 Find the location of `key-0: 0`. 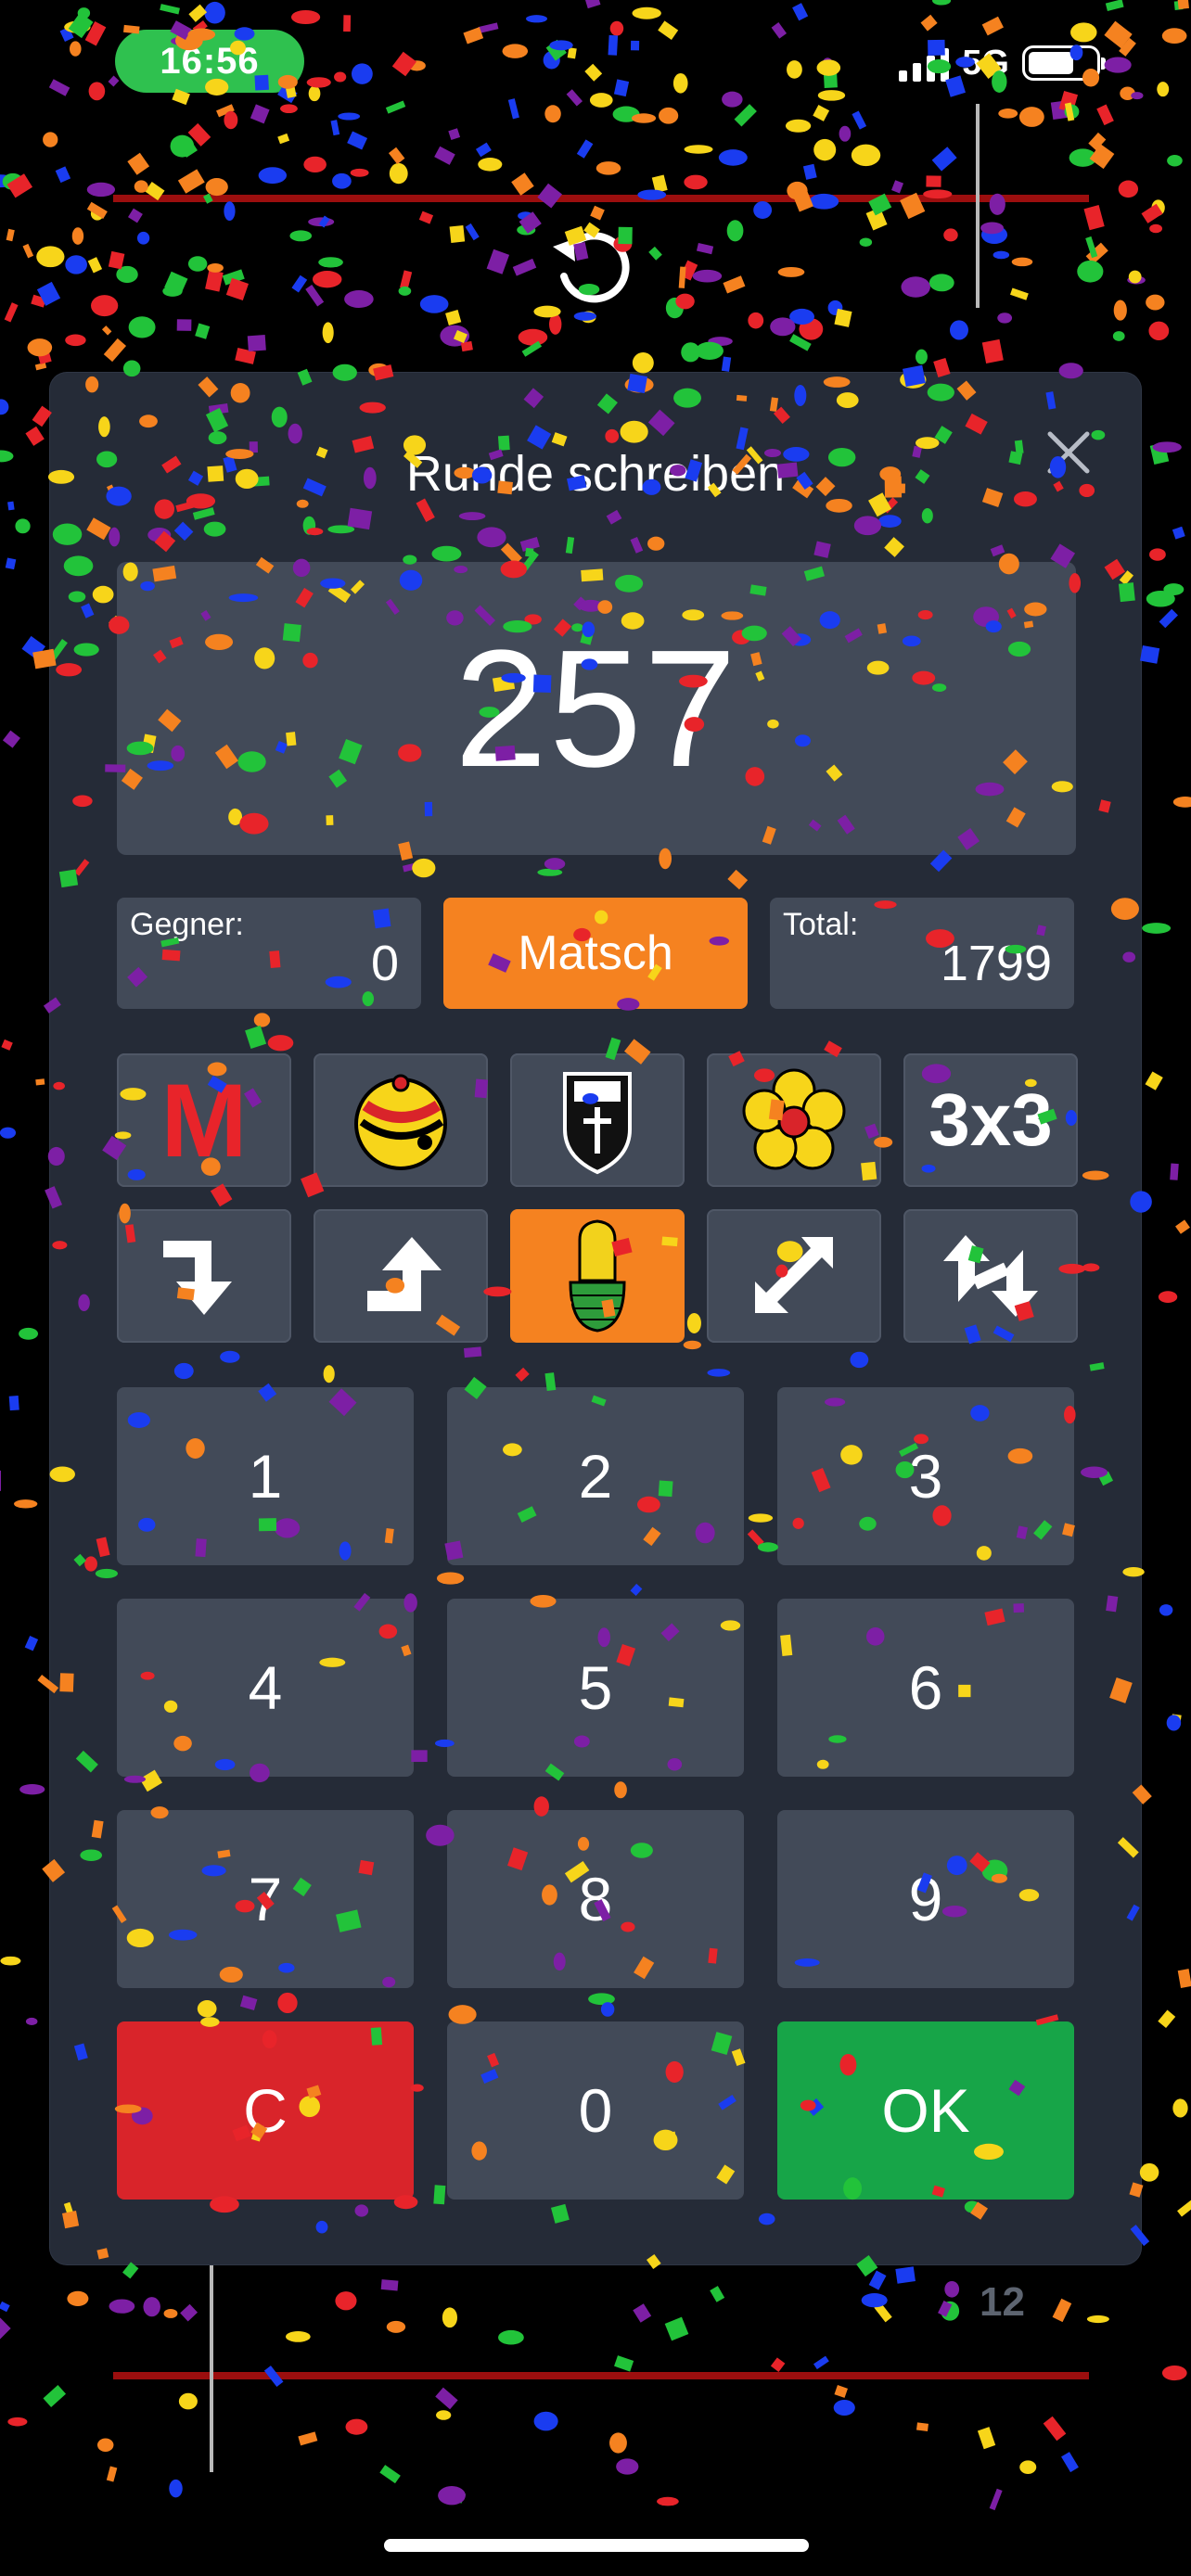

key-0: 0 is located at coordinates (595, 2111).